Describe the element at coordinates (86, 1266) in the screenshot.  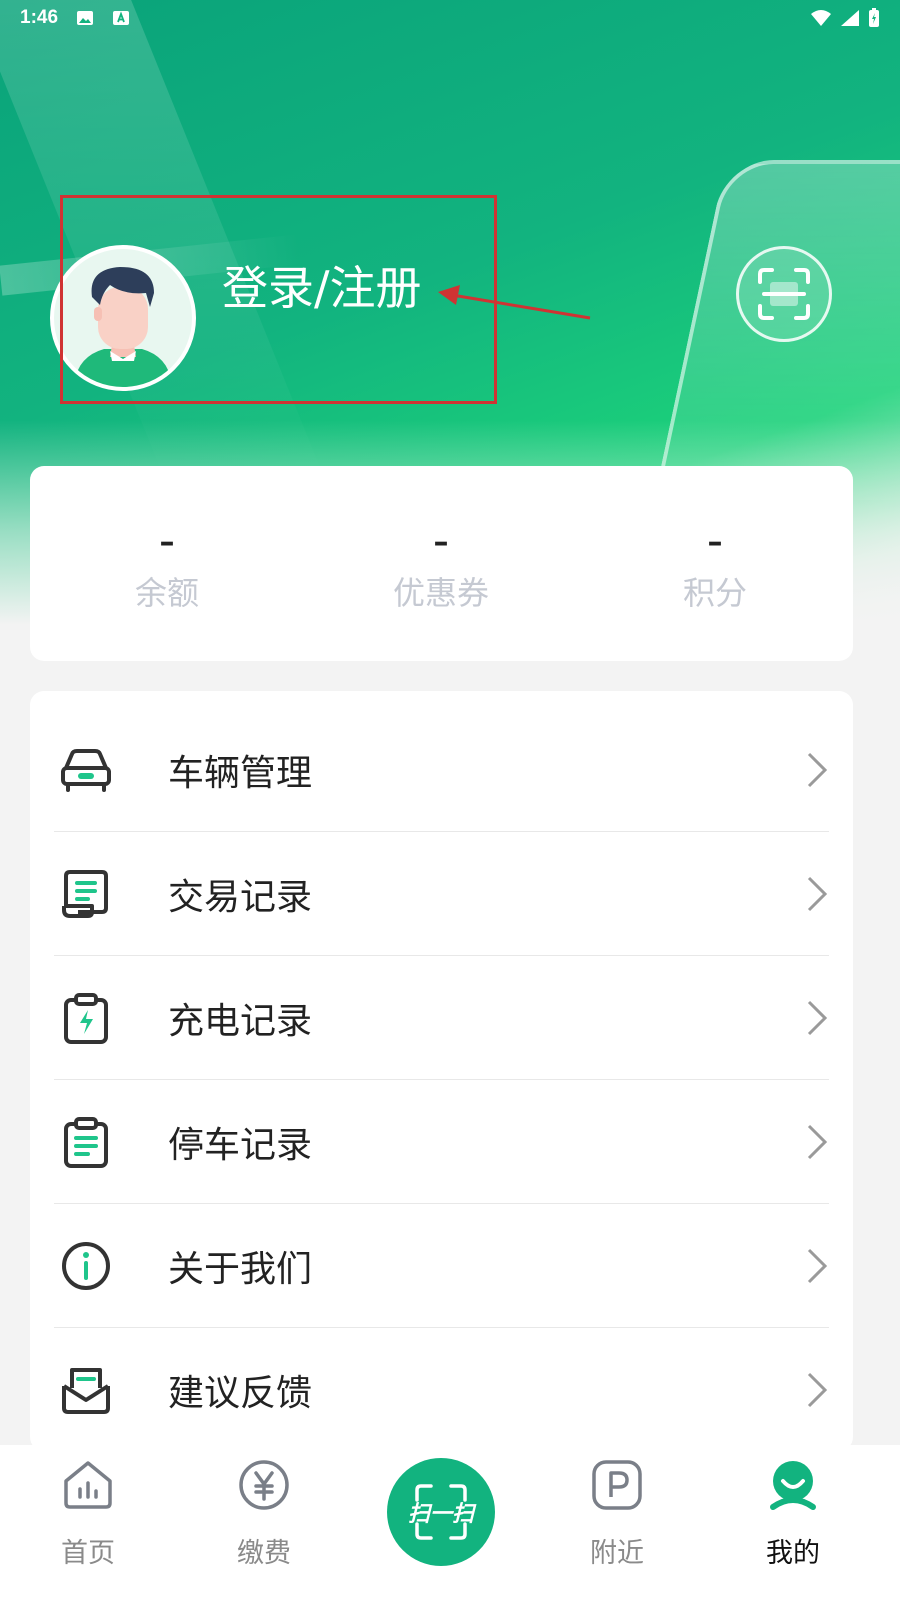
I see `info-icon` at that location.